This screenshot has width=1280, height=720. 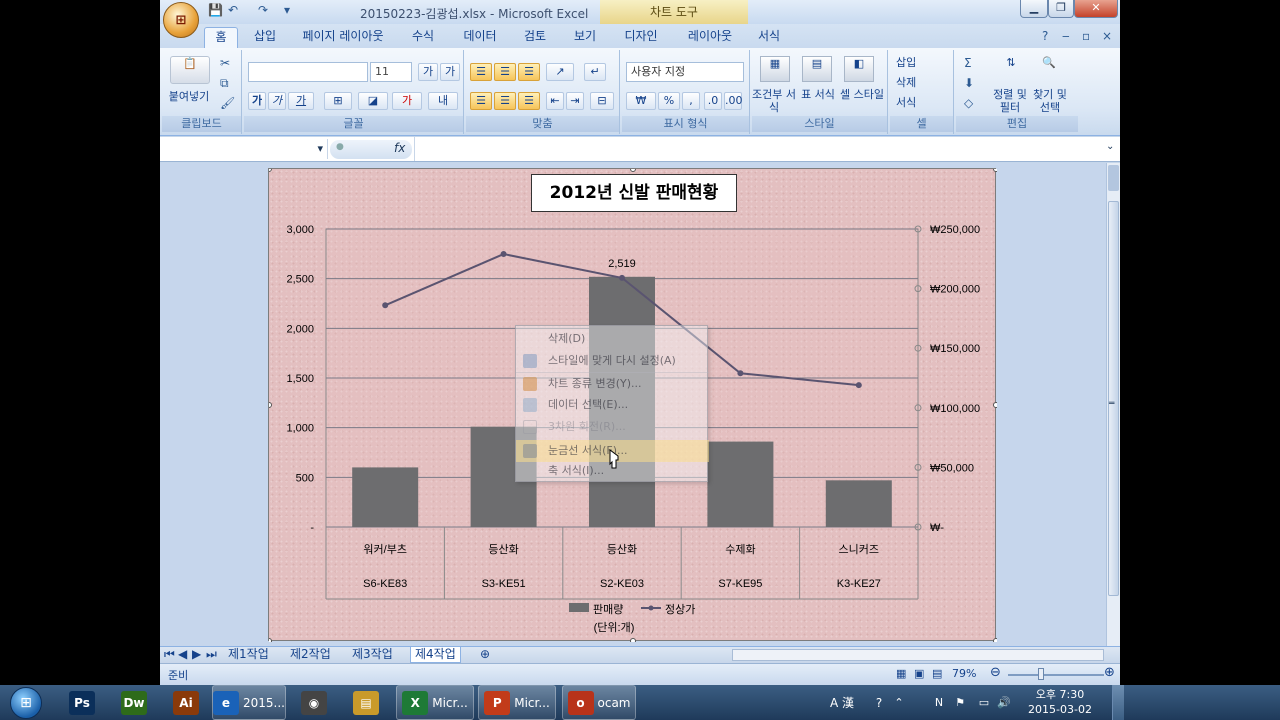 What do you see at coordinates (485, 655) in the screenshot?
I see `new-sheet-icon: ⊕` at bounding box center [485, 655].